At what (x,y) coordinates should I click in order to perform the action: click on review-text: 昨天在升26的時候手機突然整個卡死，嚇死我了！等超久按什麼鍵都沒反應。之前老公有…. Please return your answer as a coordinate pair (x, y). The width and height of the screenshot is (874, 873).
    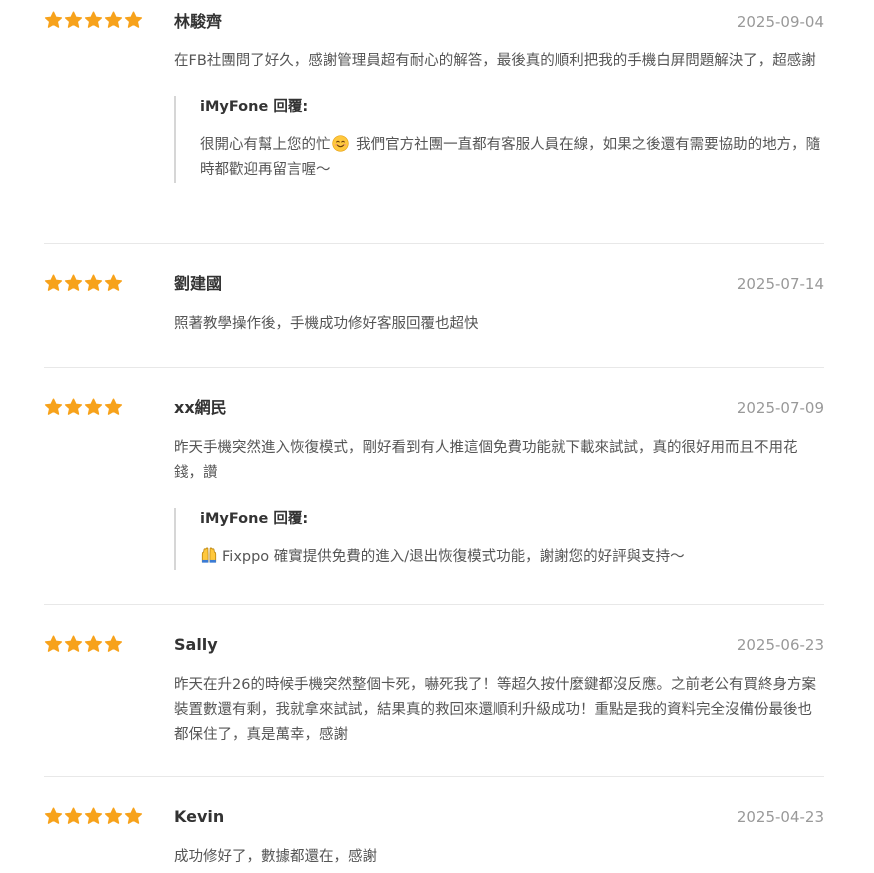
    Looking at the image, I should click on (495, 710).